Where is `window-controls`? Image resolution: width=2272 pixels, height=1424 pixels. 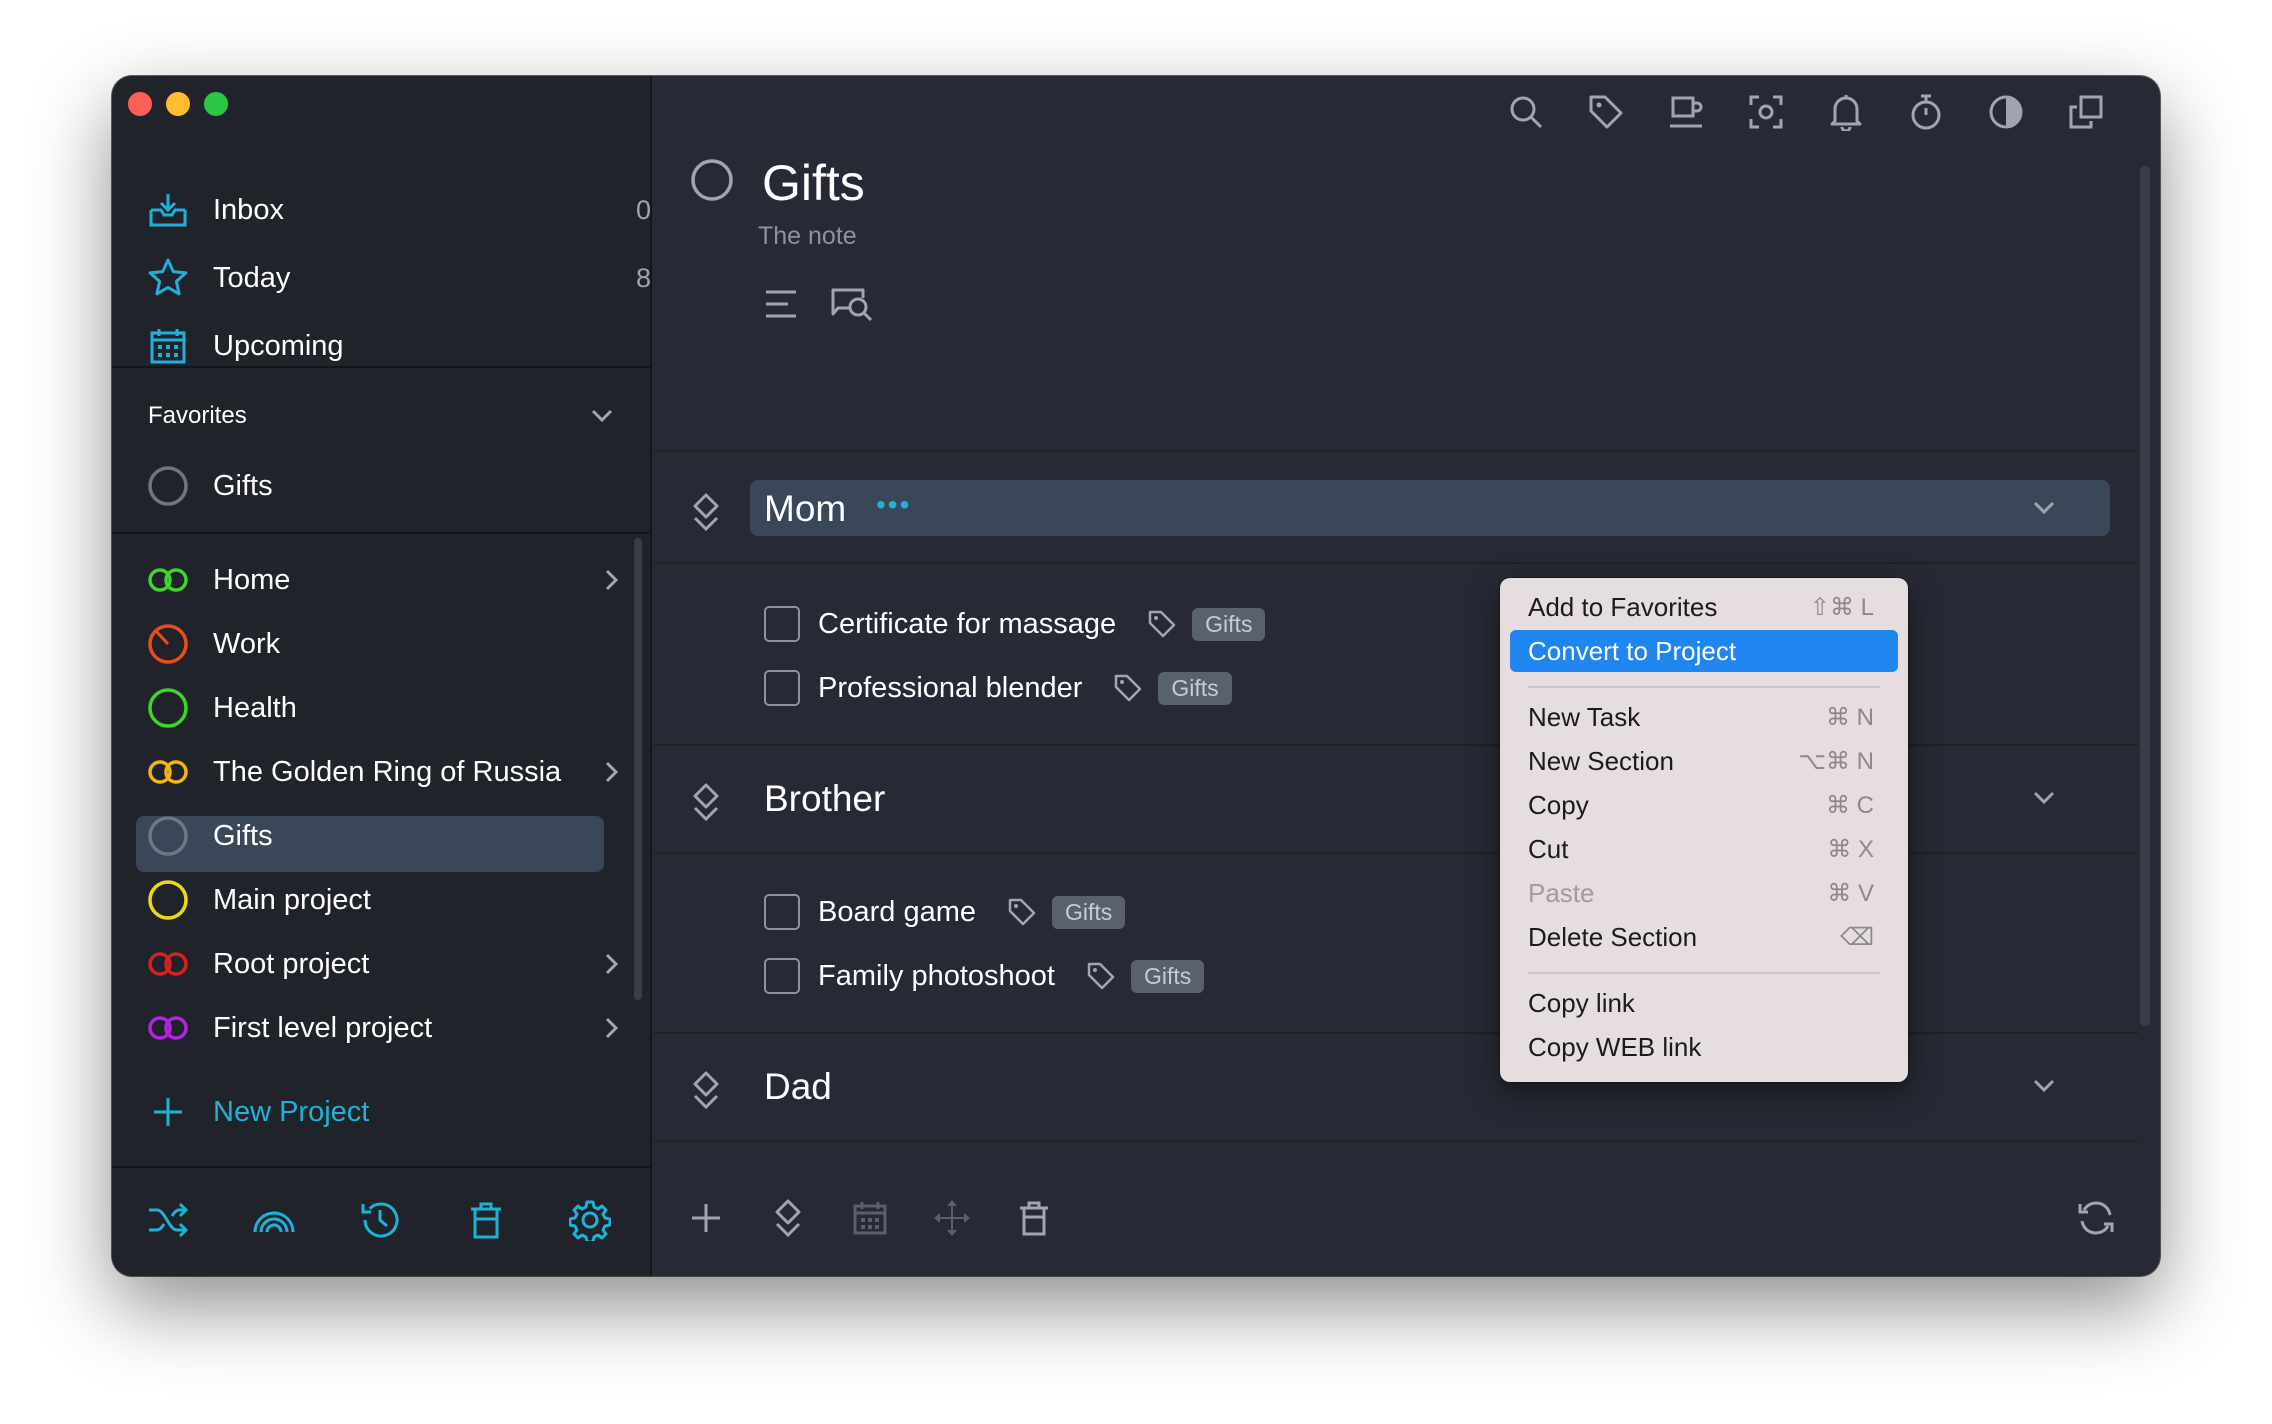
window-controls is located at coordinates (178, 104).